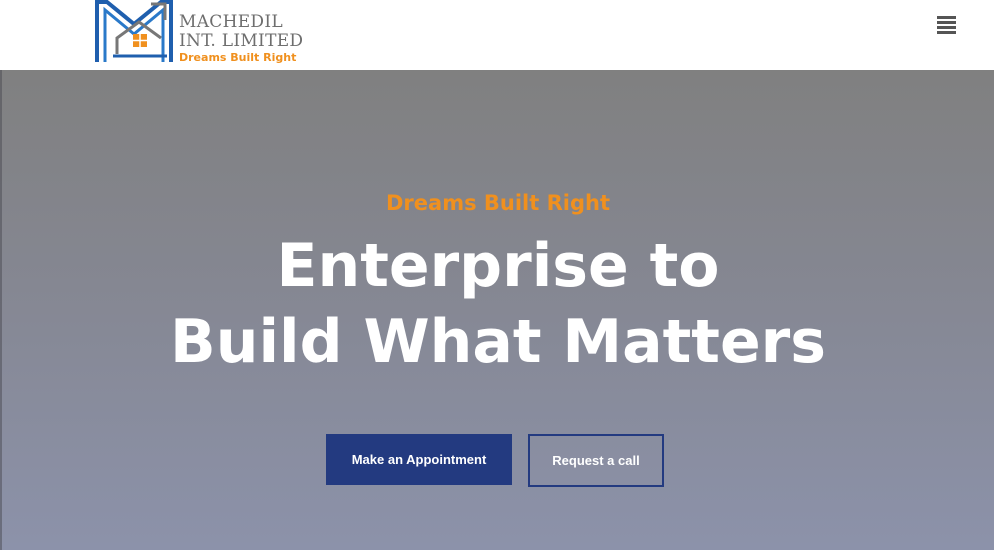  Describe the element at coordinates (1, 310) in the screenshot. I see `hero-left-edge` at that location.